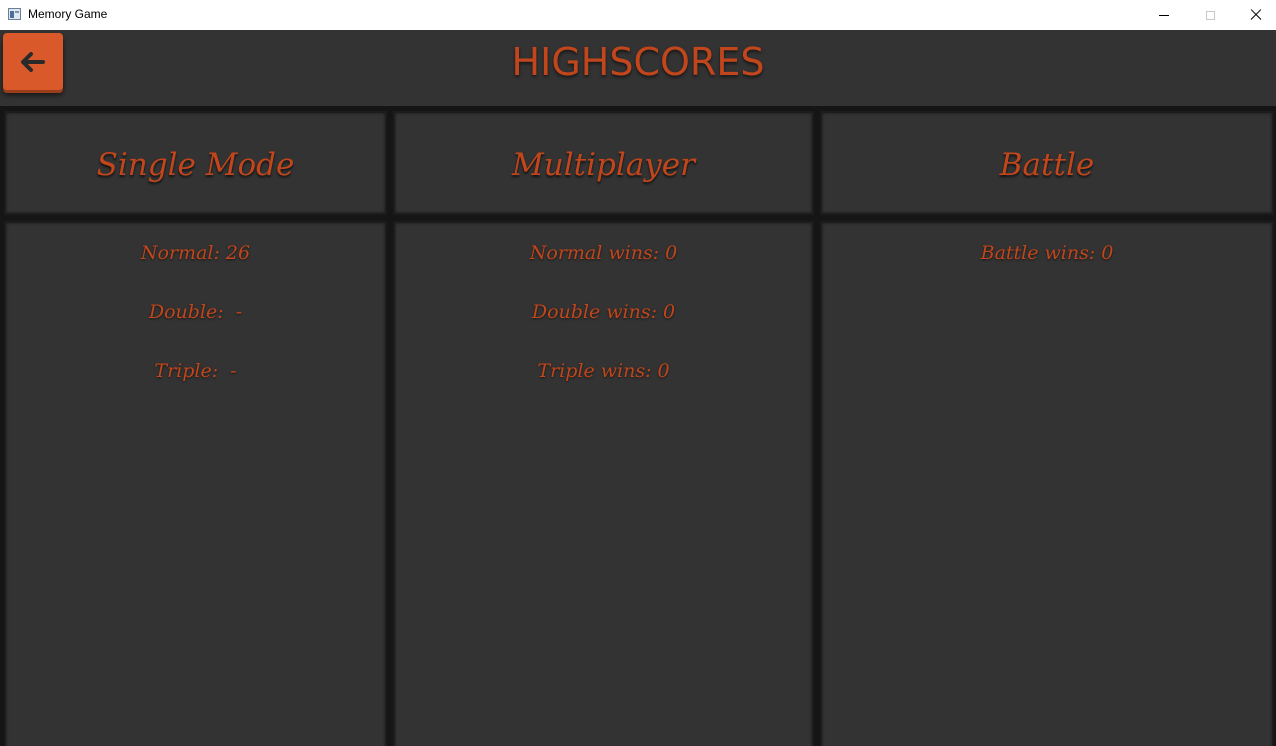  Describe the element at coordinates (68, 14) in the screenshot. I see `window-title: Memory Game` at that location.